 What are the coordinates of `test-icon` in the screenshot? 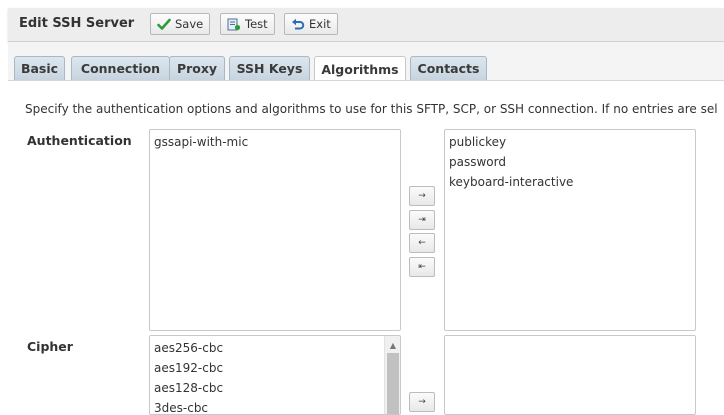 It's located at (234, 24).